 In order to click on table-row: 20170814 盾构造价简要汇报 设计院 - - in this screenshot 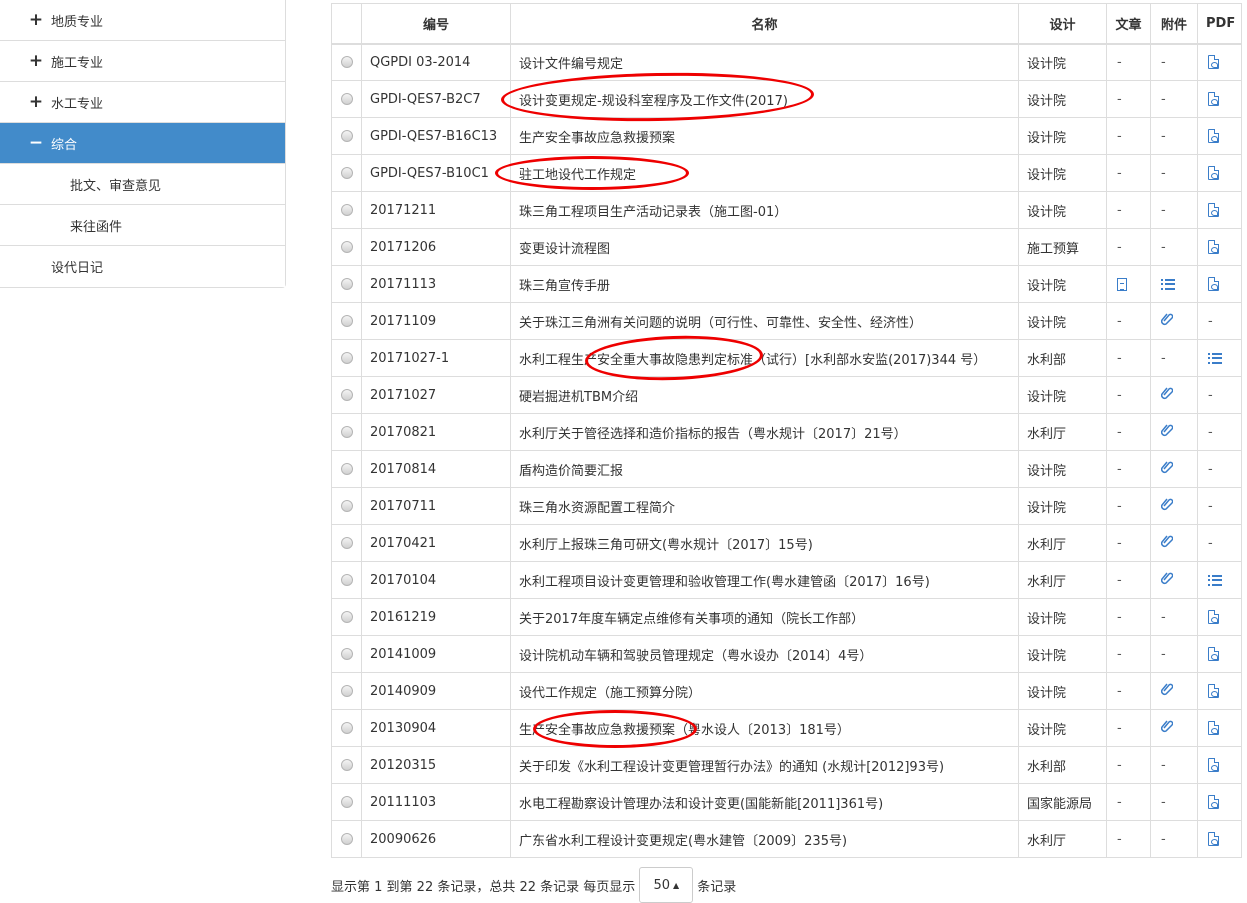, I will do `click(786, 469)`.